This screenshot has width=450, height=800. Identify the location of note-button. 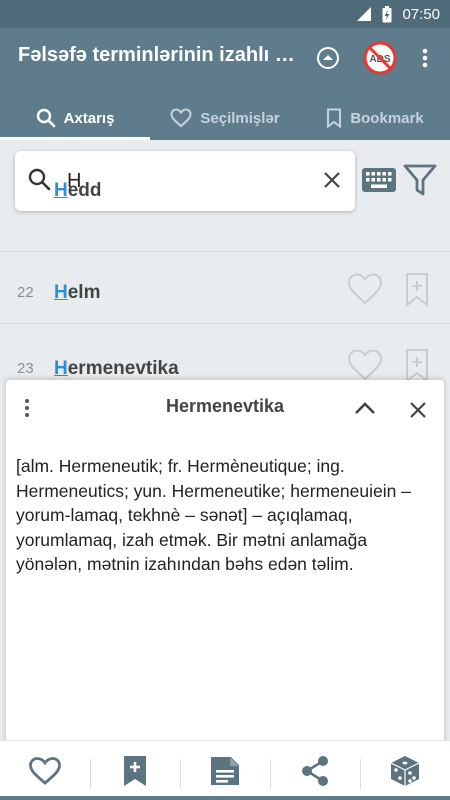
(225, 770).